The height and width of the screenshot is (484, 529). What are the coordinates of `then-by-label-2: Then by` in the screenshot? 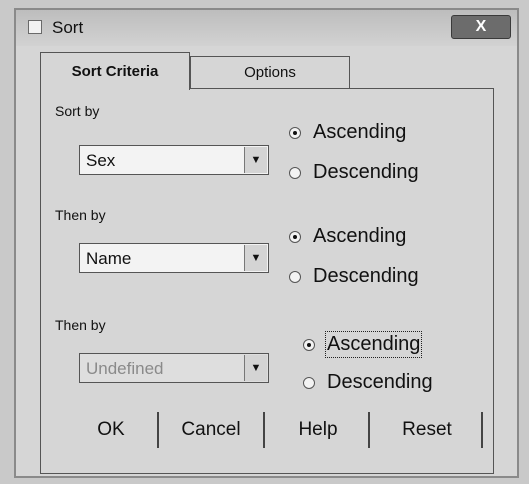 It's located at (80, 325).